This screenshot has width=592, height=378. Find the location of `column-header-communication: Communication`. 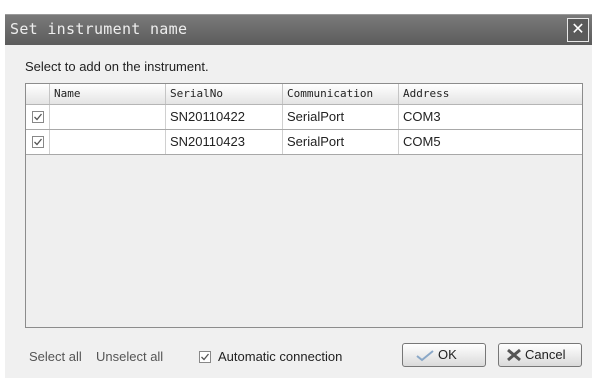

column-header-communication: Communication is located at coordinates (341, 94).